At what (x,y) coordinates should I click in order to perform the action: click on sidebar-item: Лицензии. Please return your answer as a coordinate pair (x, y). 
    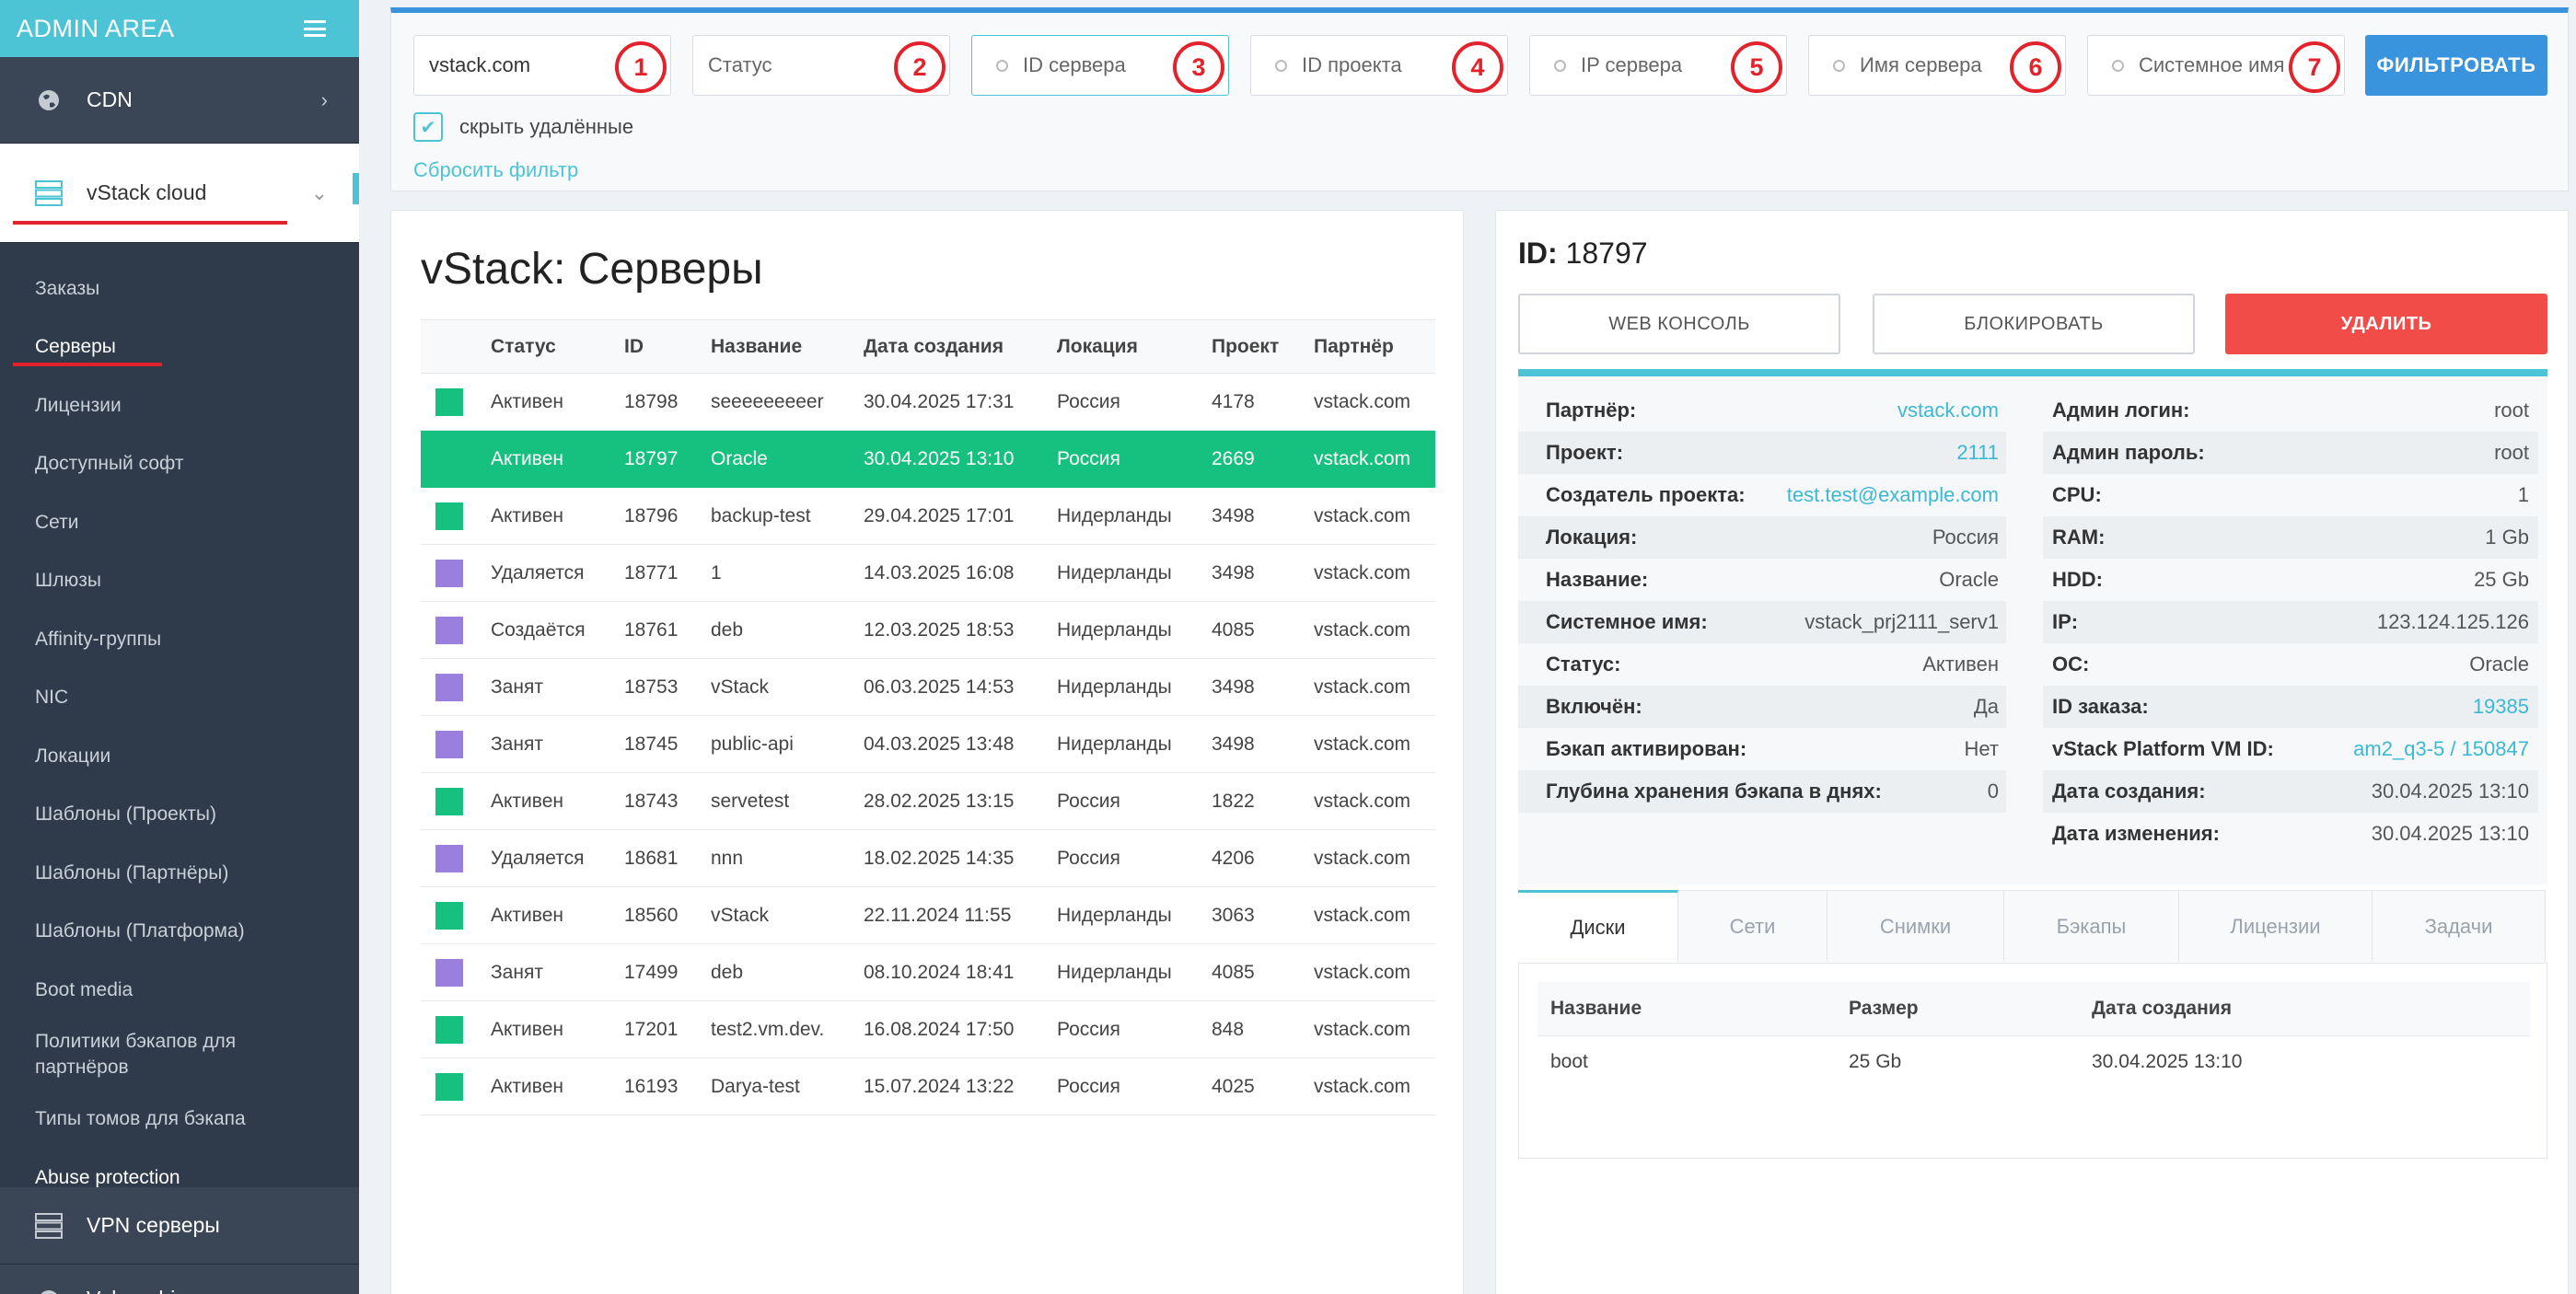
    Looking at the image, I should click on (179, 405).